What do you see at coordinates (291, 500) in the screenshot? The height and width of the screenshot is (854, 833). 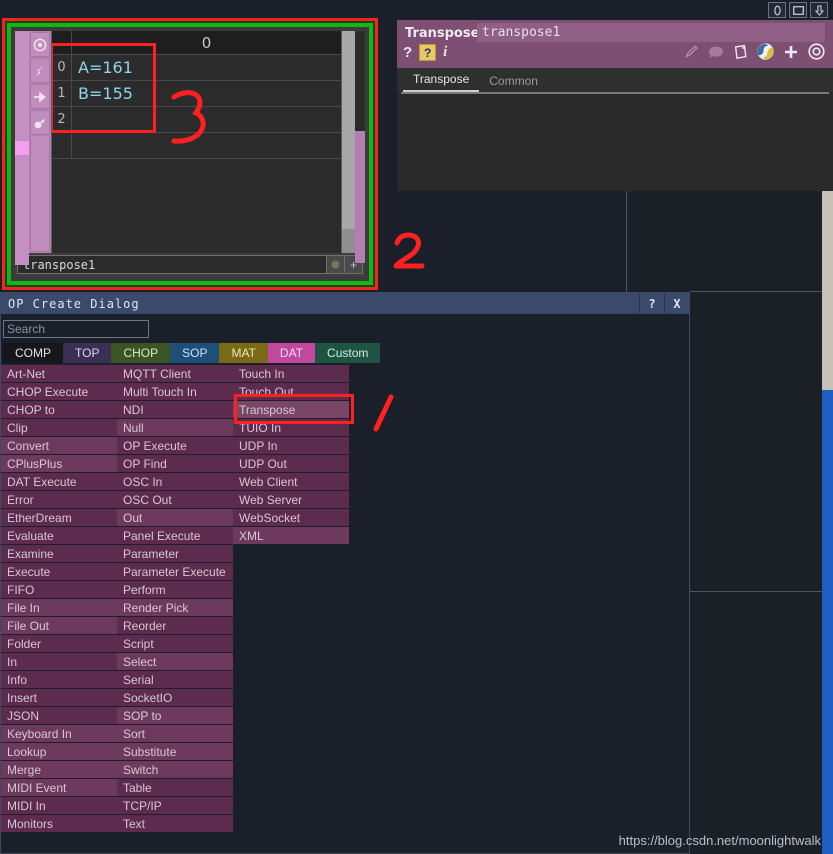 I see `op-list-item: Web Server` at bounding box center [291, 500].